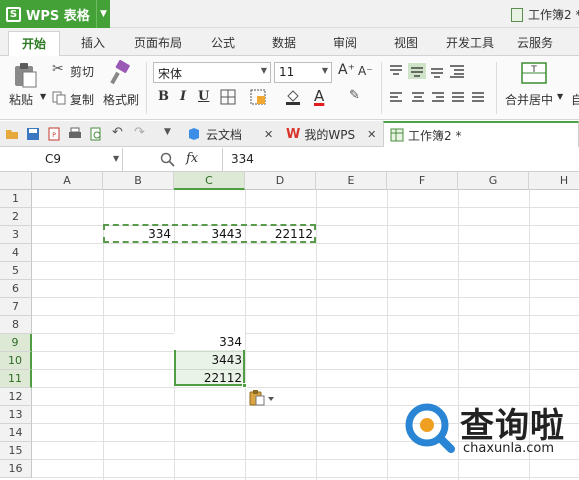 The width and height of the screenshot is (579, 480). What do you see at coordinates (258, 97) in the screenshot?
I see `cell-format-icon` at bounding box center [258, 97].